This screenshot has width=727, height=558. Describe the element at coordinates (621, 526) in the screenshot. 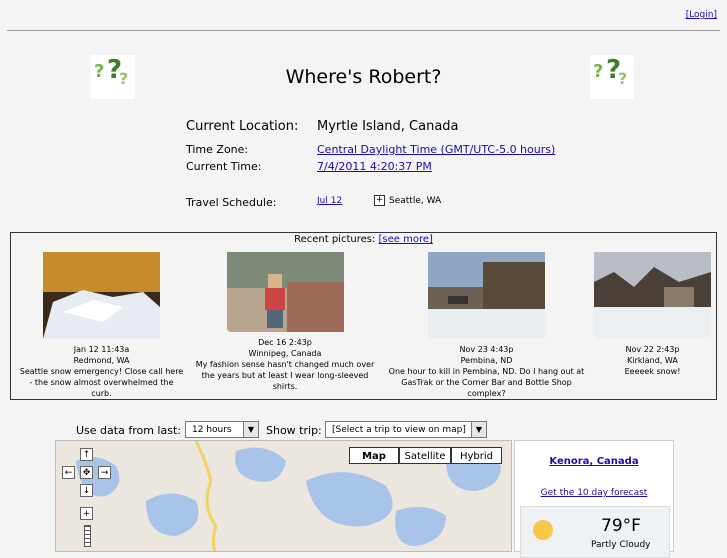

I see `weather-temperature: 79°F` at that location.